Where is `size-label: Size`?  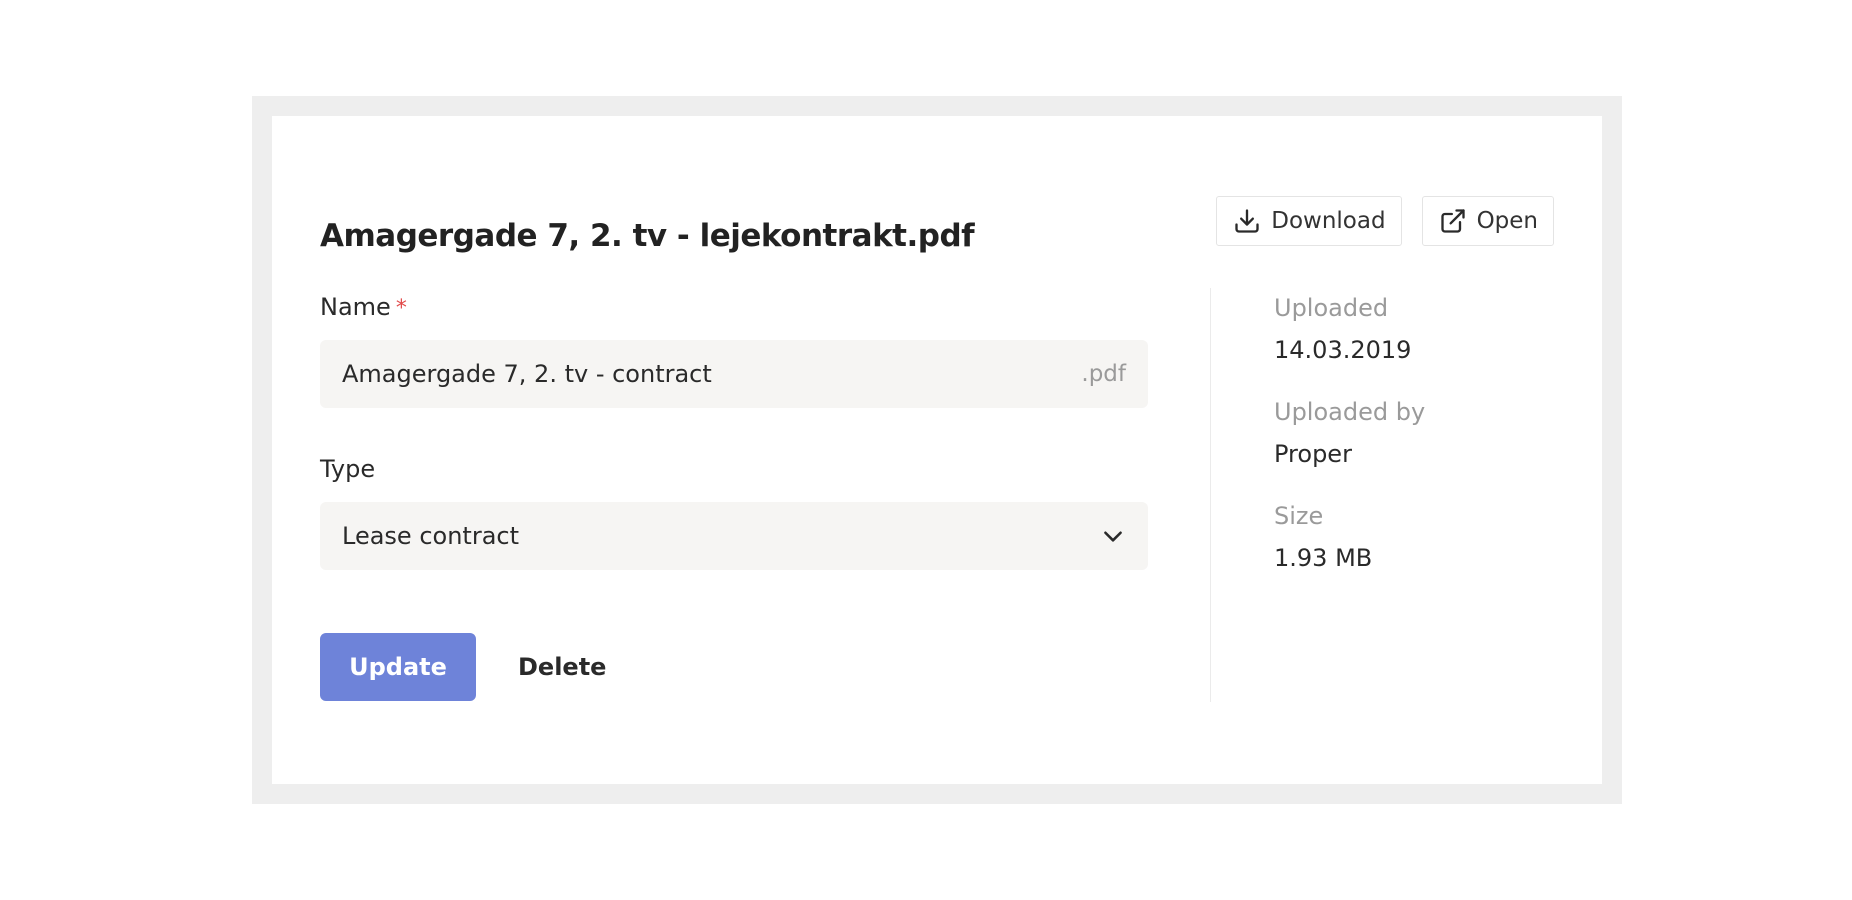
size-label: Size is located at coordinates (1299, 516).